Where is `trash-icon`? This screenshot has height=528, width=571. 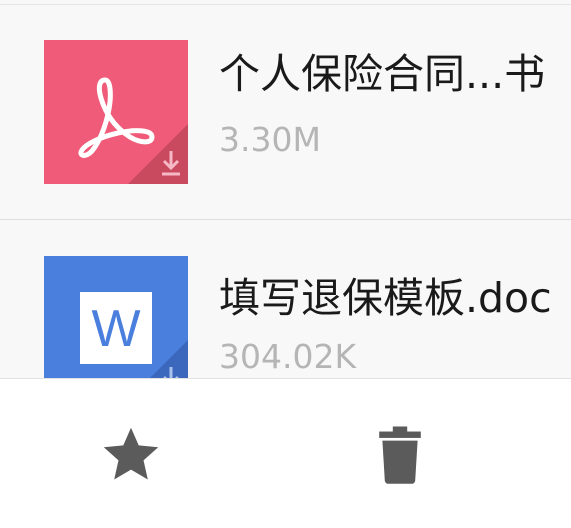
trash-icon is located at coordinates (400, 455).